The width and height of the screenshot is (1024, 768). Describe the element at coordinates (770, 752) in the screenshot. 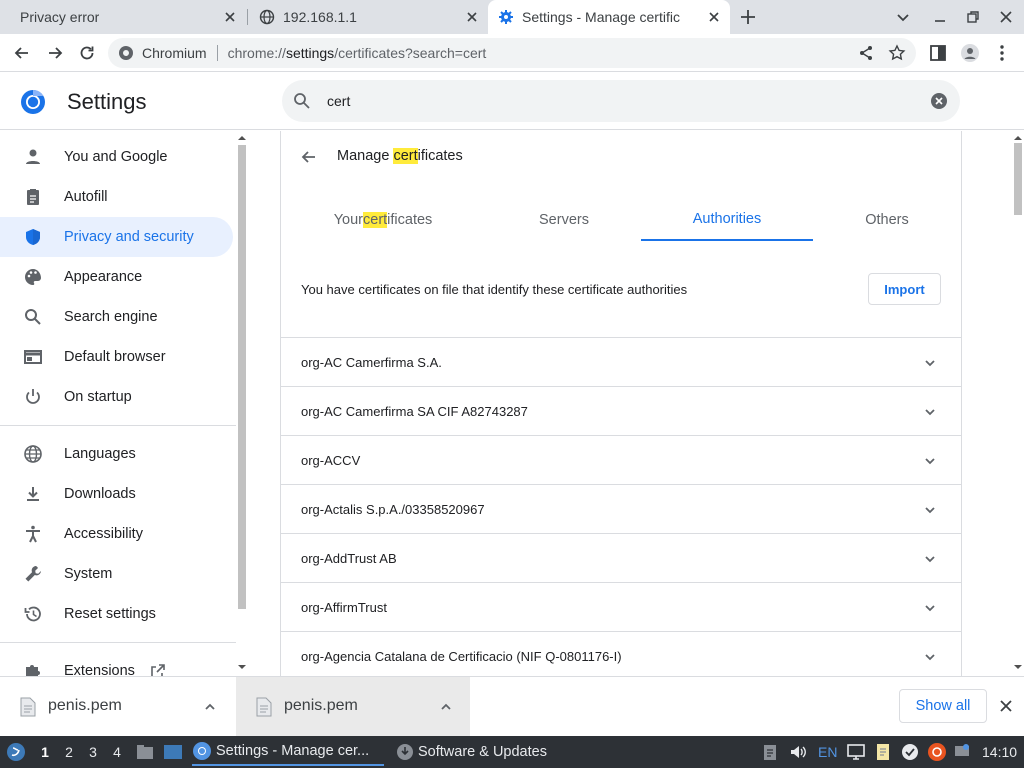

I see `clipboard-tray-icon` at that location.